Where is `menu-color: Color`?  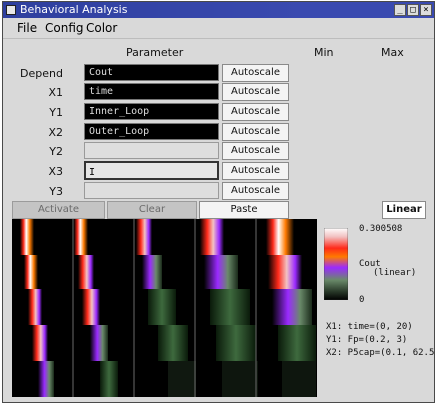
menu-color: Color is located at coordinates (101, 28).